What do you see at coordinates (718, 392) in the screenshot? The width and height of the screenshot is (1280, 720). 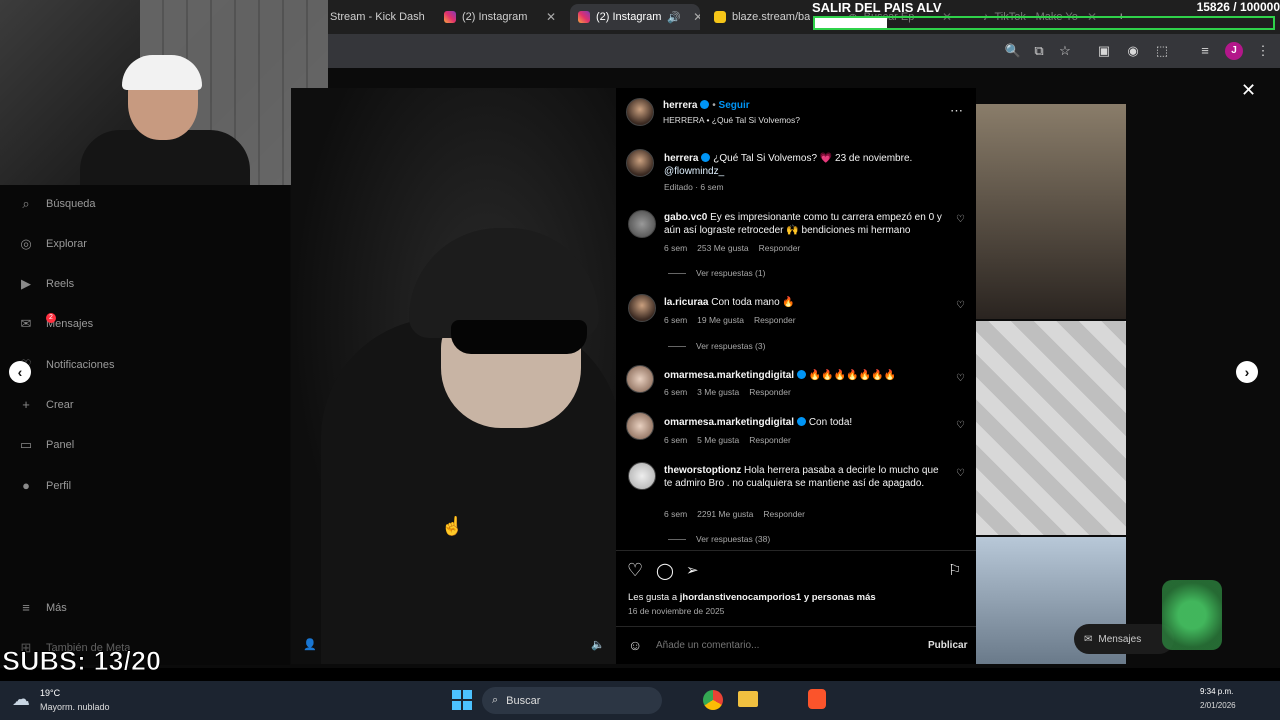 I see `comment-likes: 3 Me gusta` at bounding box center [718, 392].